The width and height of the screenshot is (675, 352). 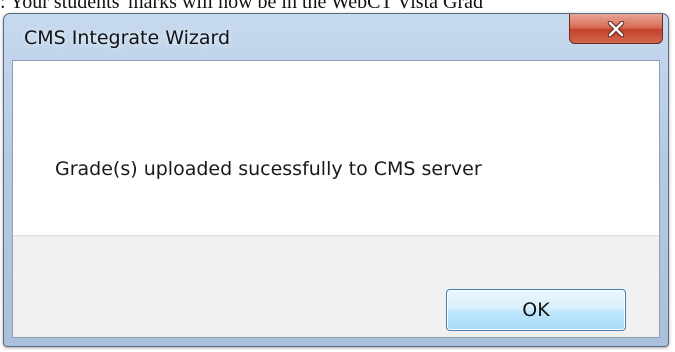 What do you see at coordinates (336, 37) in the screenshot?
I see `dialog-titlebar: CMS Integrate Wizard` at bounding box center [336, 37].